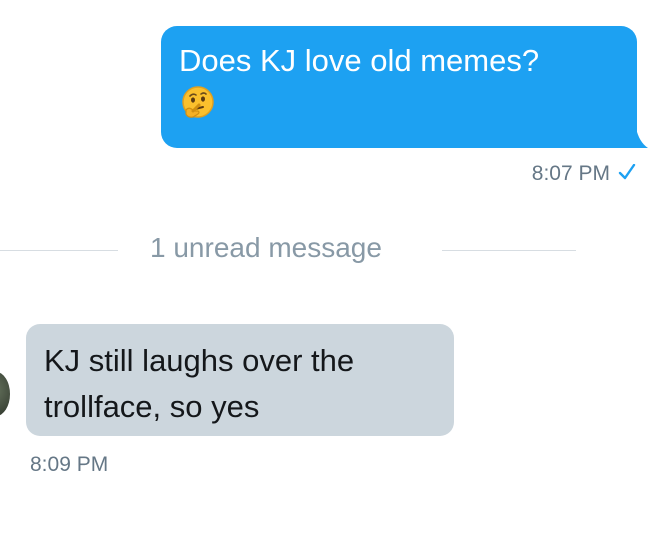  What do you see at coordinates (359, 60) in the screenshot?
I see `outgoing-message-text: Does KJ love old memes?` at bounding box center [359, 60].